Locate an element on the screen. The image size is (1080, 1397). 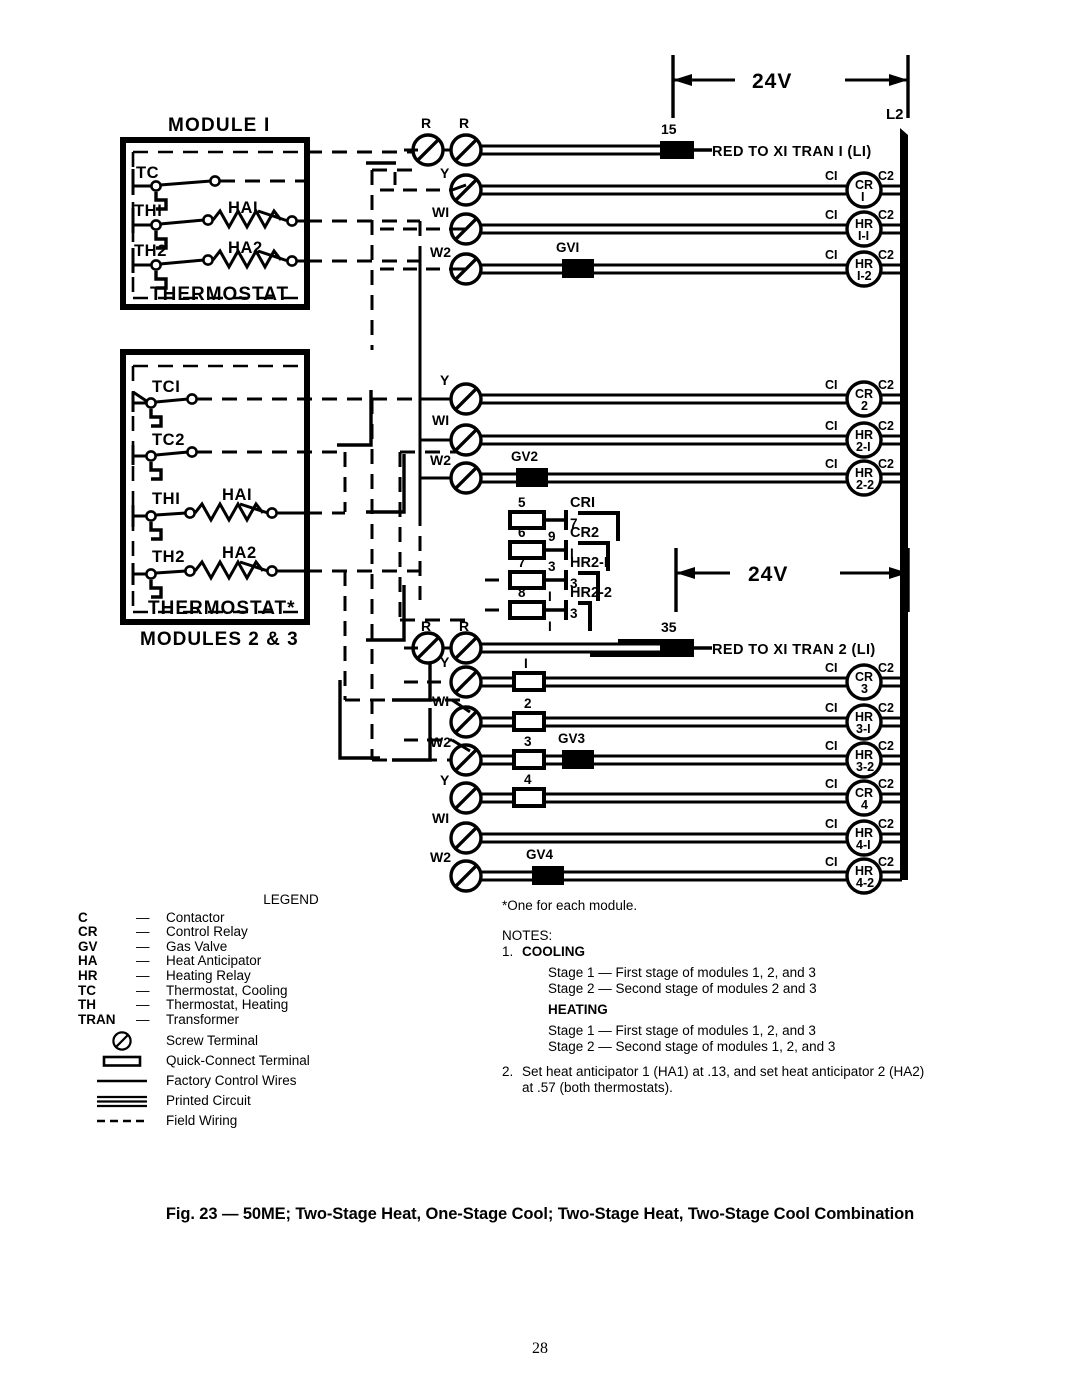
legend-term: Contactor is located at coordinates (195, 917).